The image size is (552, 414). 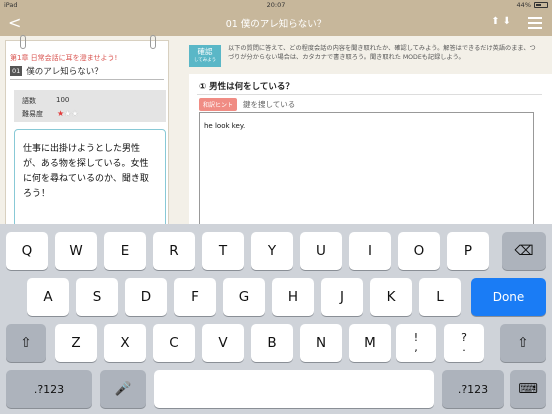 What do you see at coordinates (294, 389) in the screenshot?
I see `space-bar` at bounding box center [294, 389].